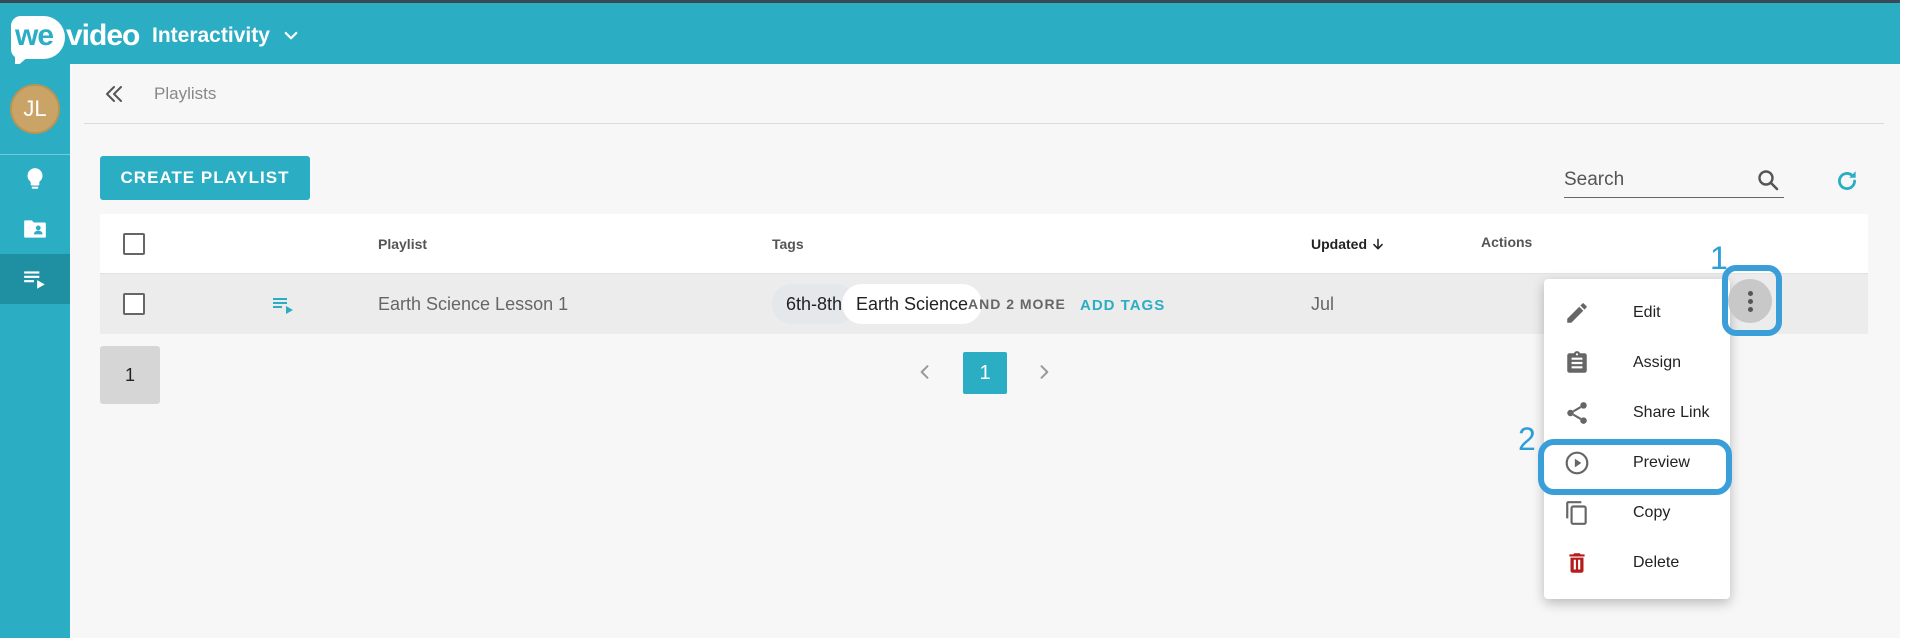 Image resolution: width=1920 pixels, height=638 pixels. I want to click on tag-chip: Earth Science, so click(912, 304).